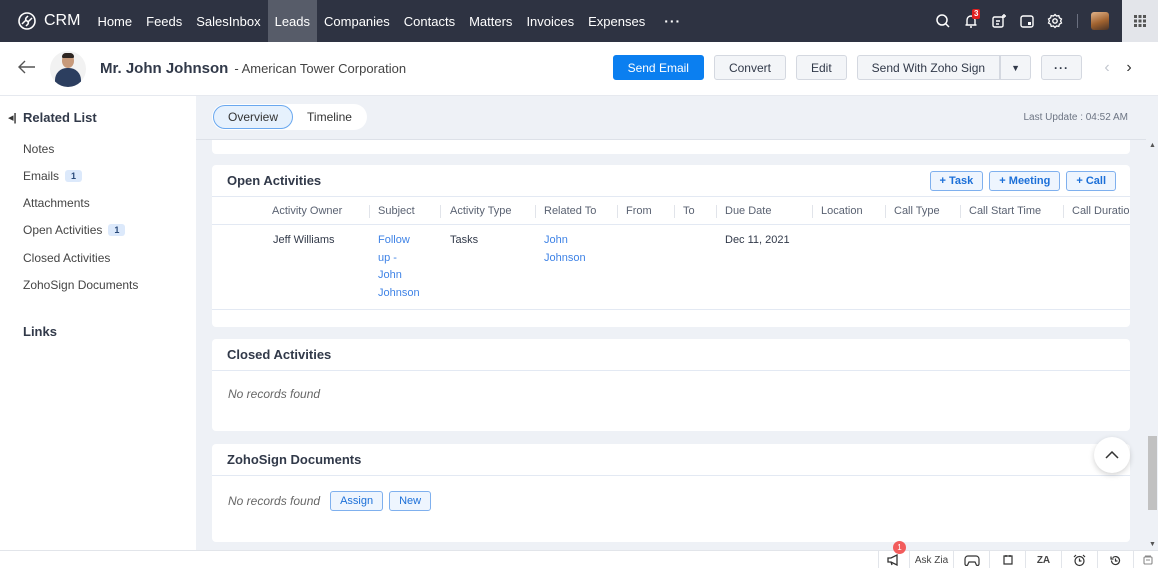 This screenshot has height=568, width=1158. Describe the element at coordinates (672, 21) in the screenshot. I see `nav-more-button: ···` at that location.